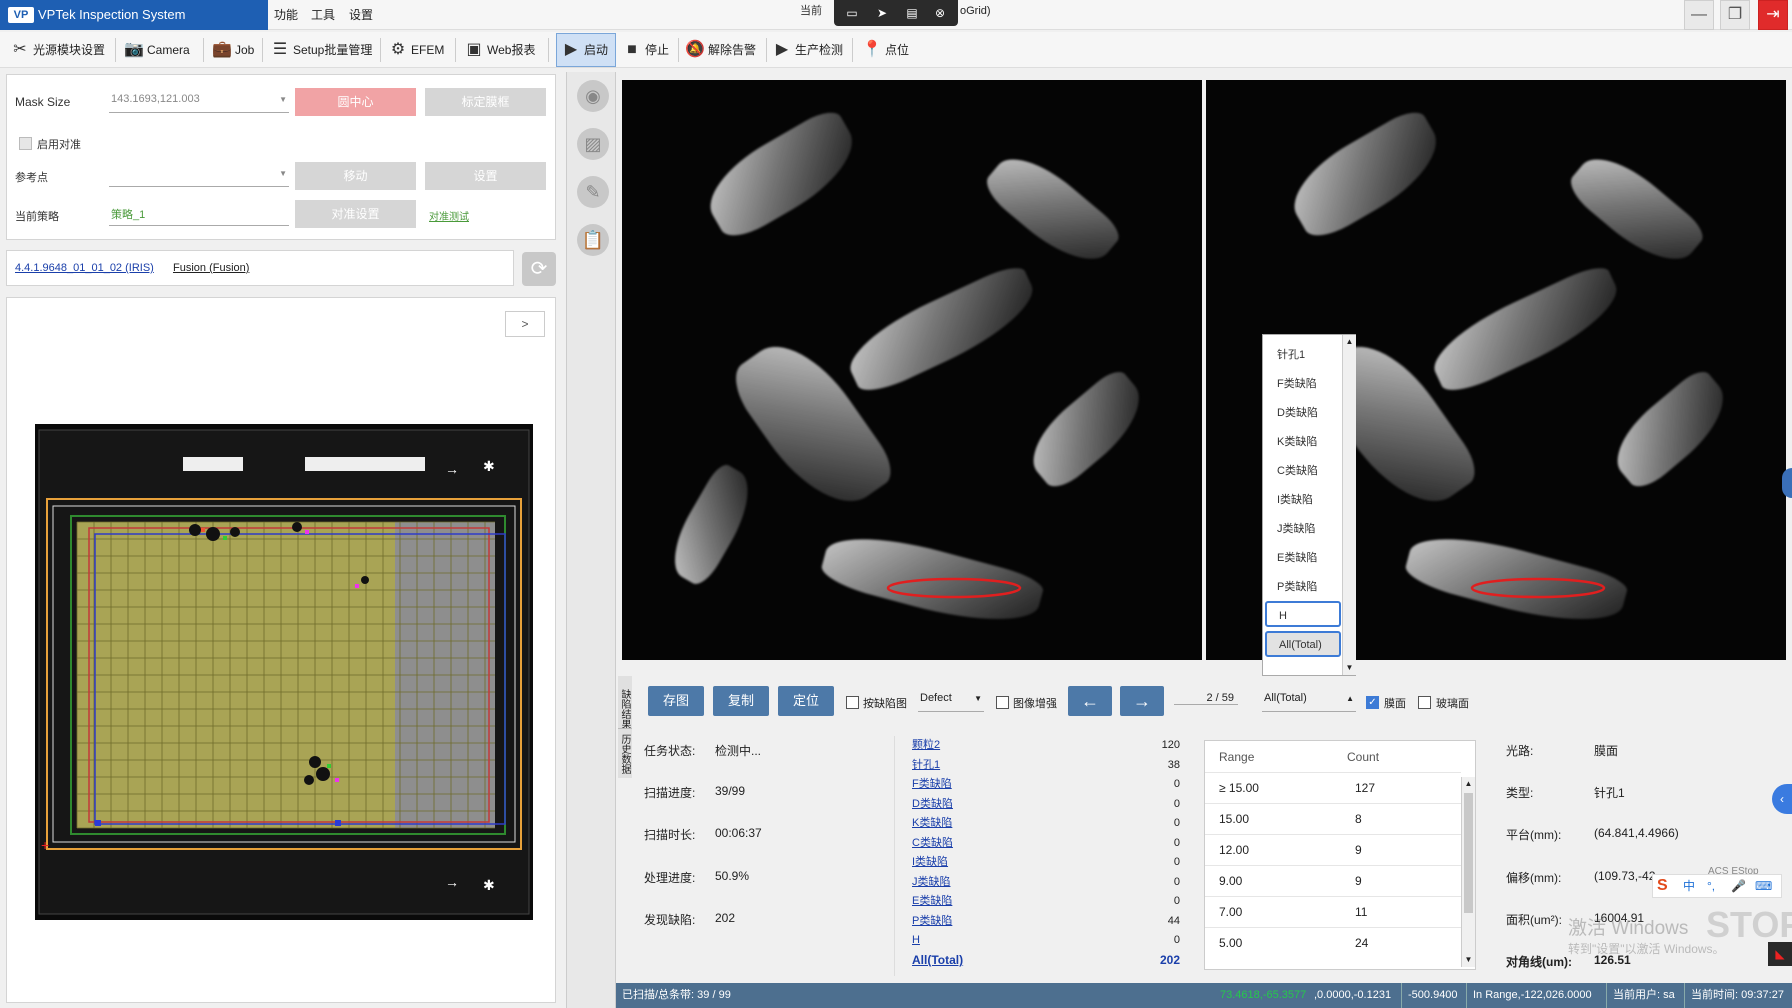  I want to click on defect-type-link: D类缺陷, so click(932, 804).